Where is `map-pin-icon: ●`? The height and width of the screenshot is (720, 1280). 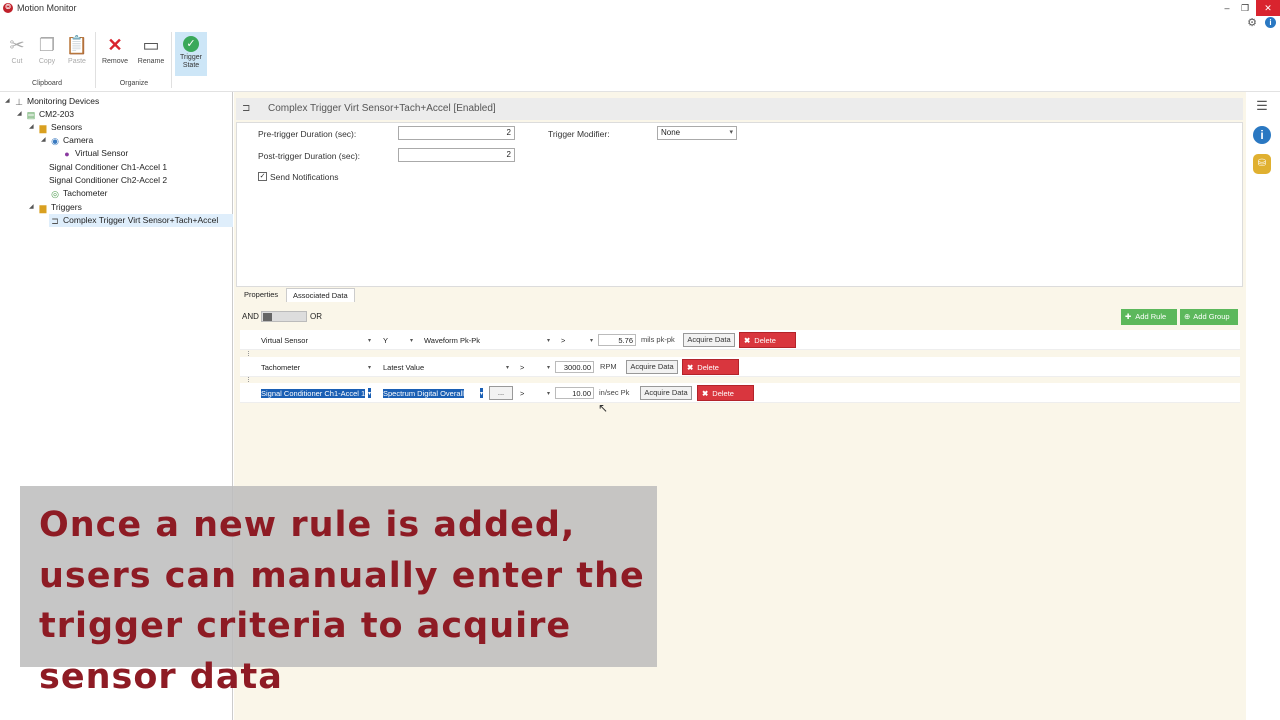
map-pin-icon: ● is located at coordinates (67, 153).